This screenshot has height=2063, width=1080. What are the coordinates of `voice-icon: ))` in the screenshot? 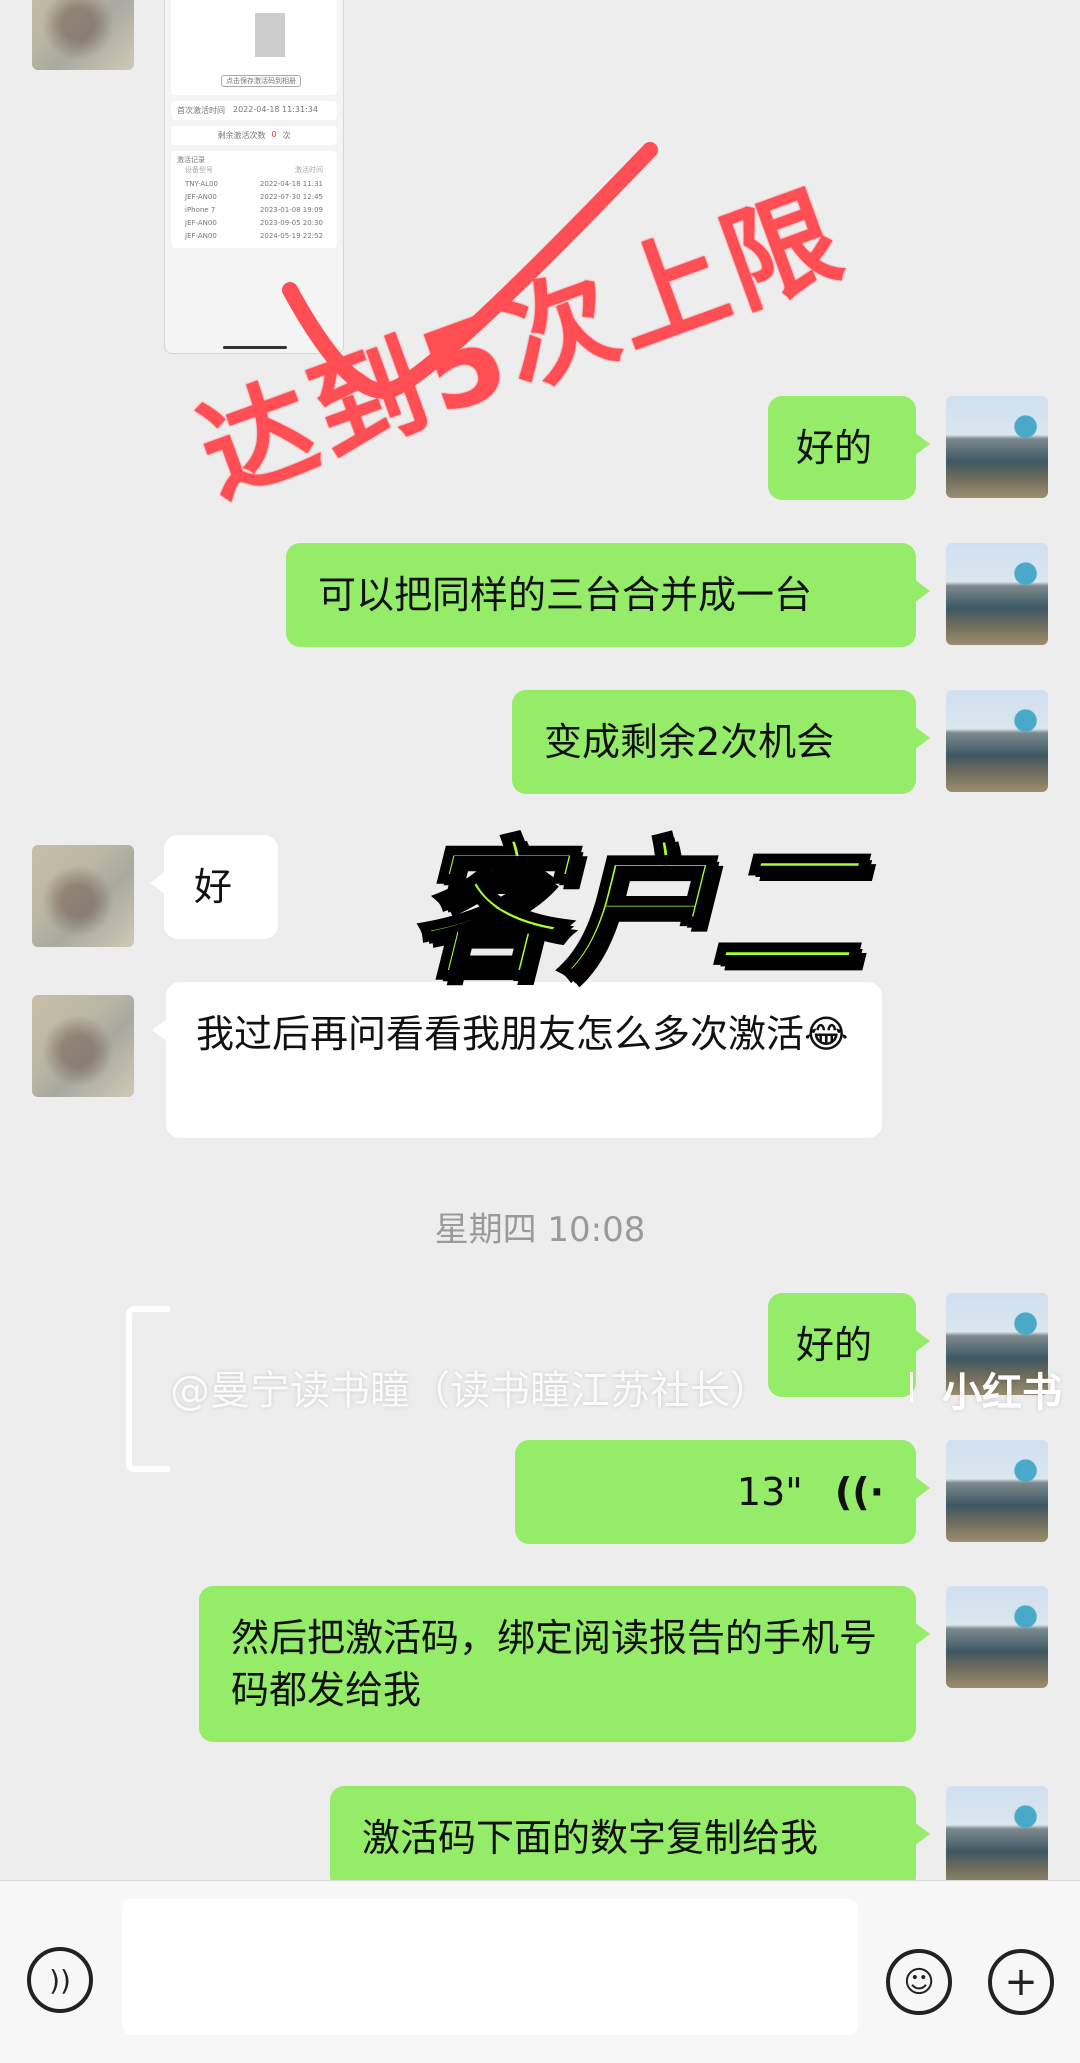 It's located at (60, 1980).